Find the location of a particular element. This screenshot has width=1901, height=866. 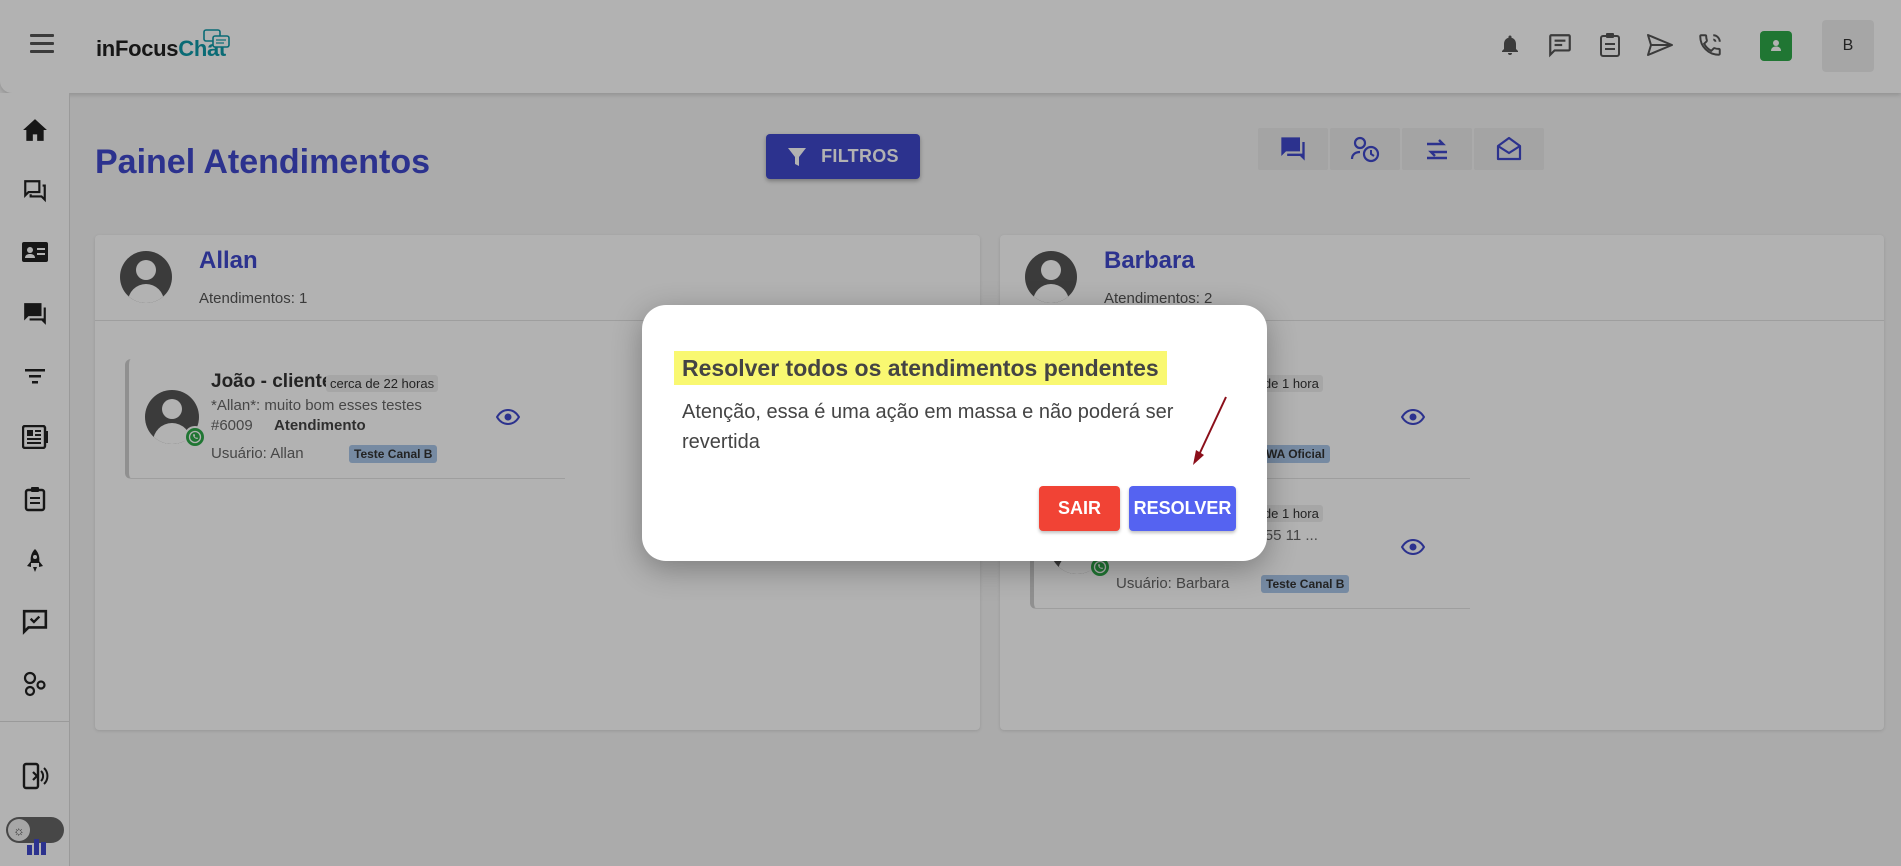

dialog-title: Resolver todos os atendimentos pendentes is located at coordinates (920, 368).